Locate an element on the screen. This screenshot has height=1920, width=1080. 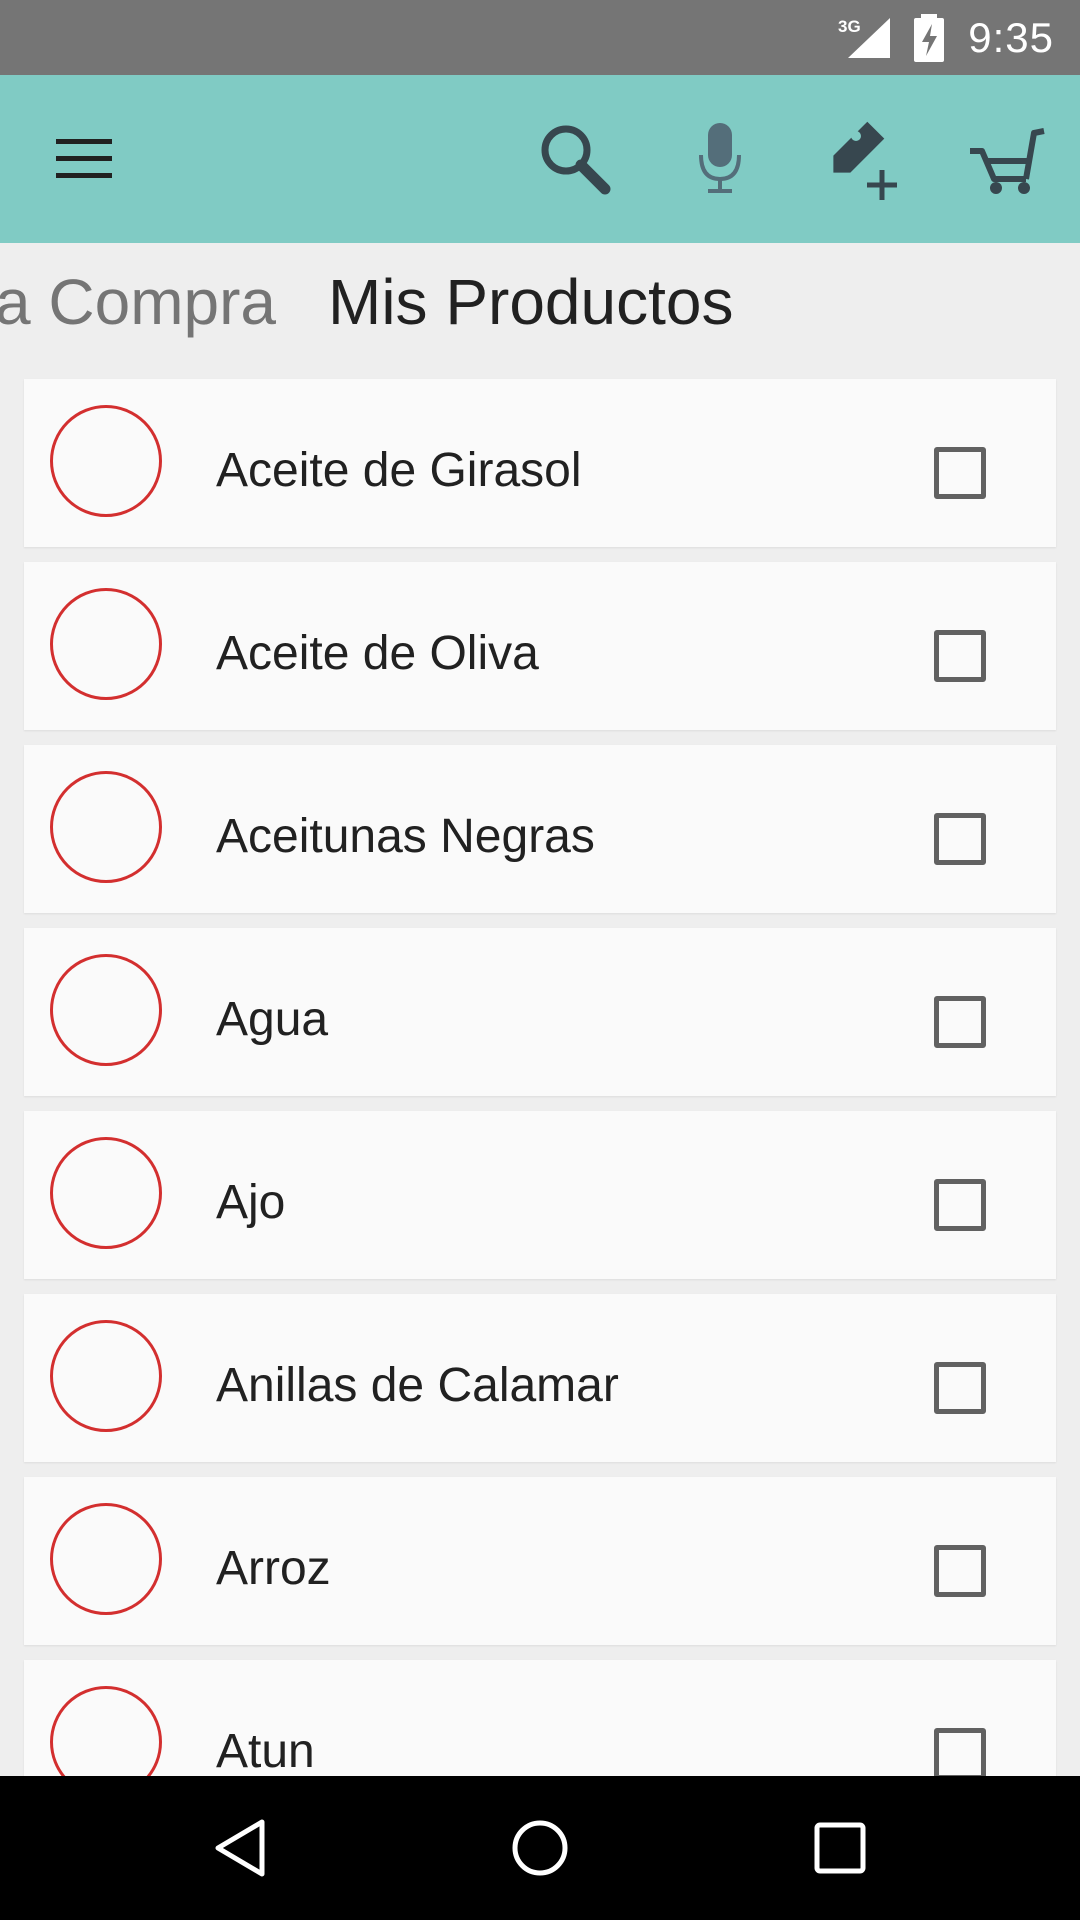
home-button is located at coordinates (540, 1848).